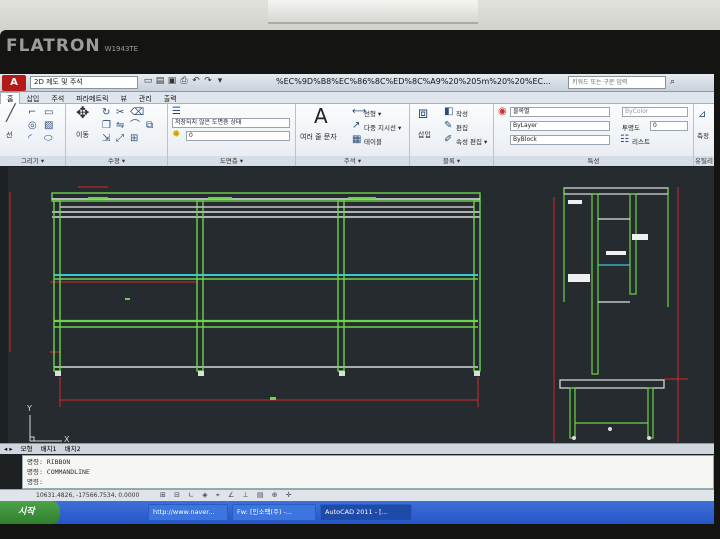 The width and height of the screenshot is (720, 539). I want to click on app-letter: A, so click(14, 82).